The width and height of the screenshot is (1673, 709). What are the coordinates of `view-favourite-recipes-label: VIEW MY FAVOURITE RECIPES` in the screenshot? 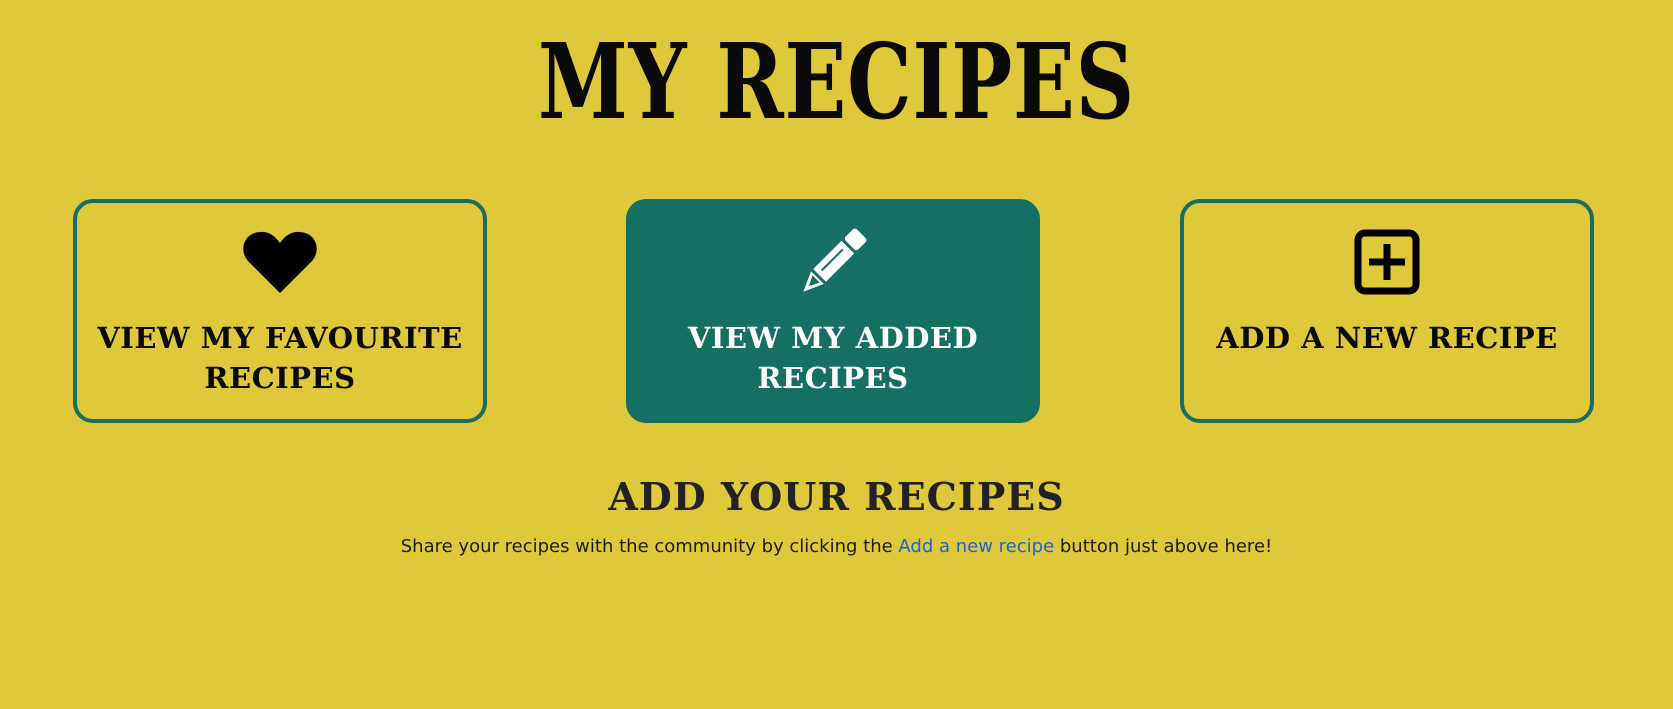 It's located at (280, 358).